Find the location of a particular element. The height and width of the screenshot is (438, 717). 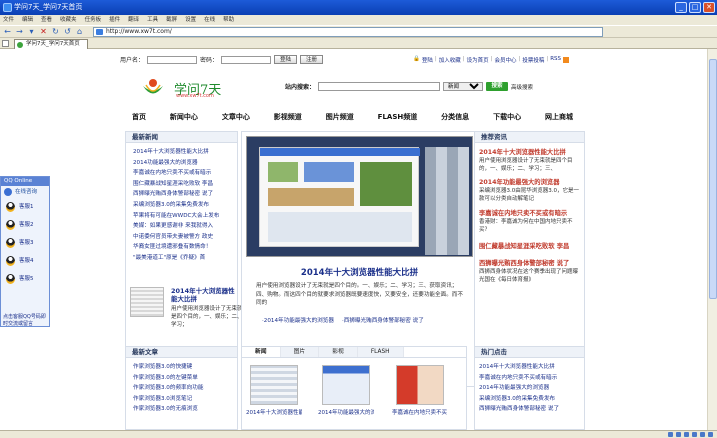

register-button: 注册 is located at coordinates (312, 59).